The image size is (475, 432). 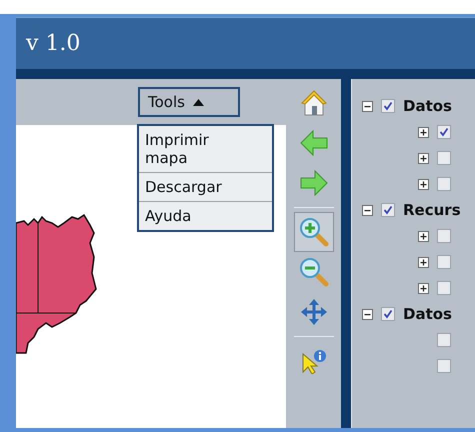 What do you see at coordinates (189, 102) in the screenshot?
I see `tools-button: Tools` at bounding box center [189, 102].